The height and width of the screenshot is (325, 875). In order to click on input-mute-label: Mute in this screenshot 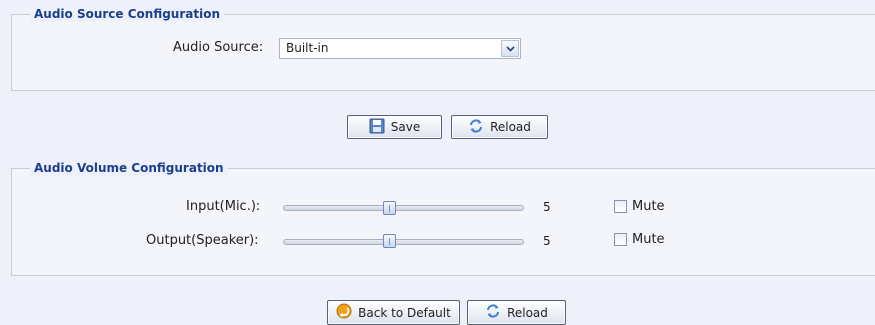, I will do `click(648, 206)`.